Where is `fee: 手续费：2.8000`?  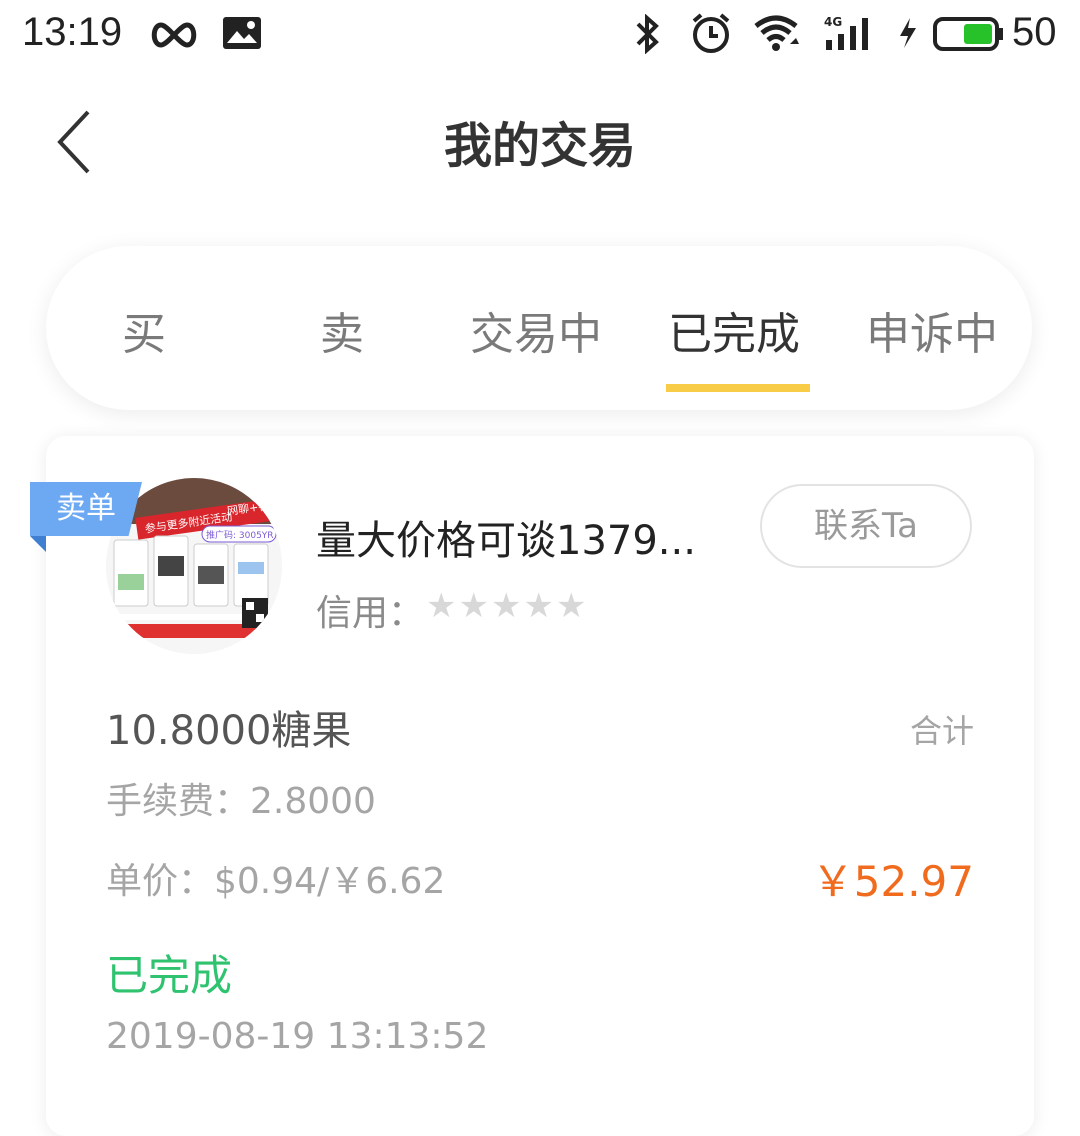 fee: 手续费：2.8000 is located at coordinates (241, 801).